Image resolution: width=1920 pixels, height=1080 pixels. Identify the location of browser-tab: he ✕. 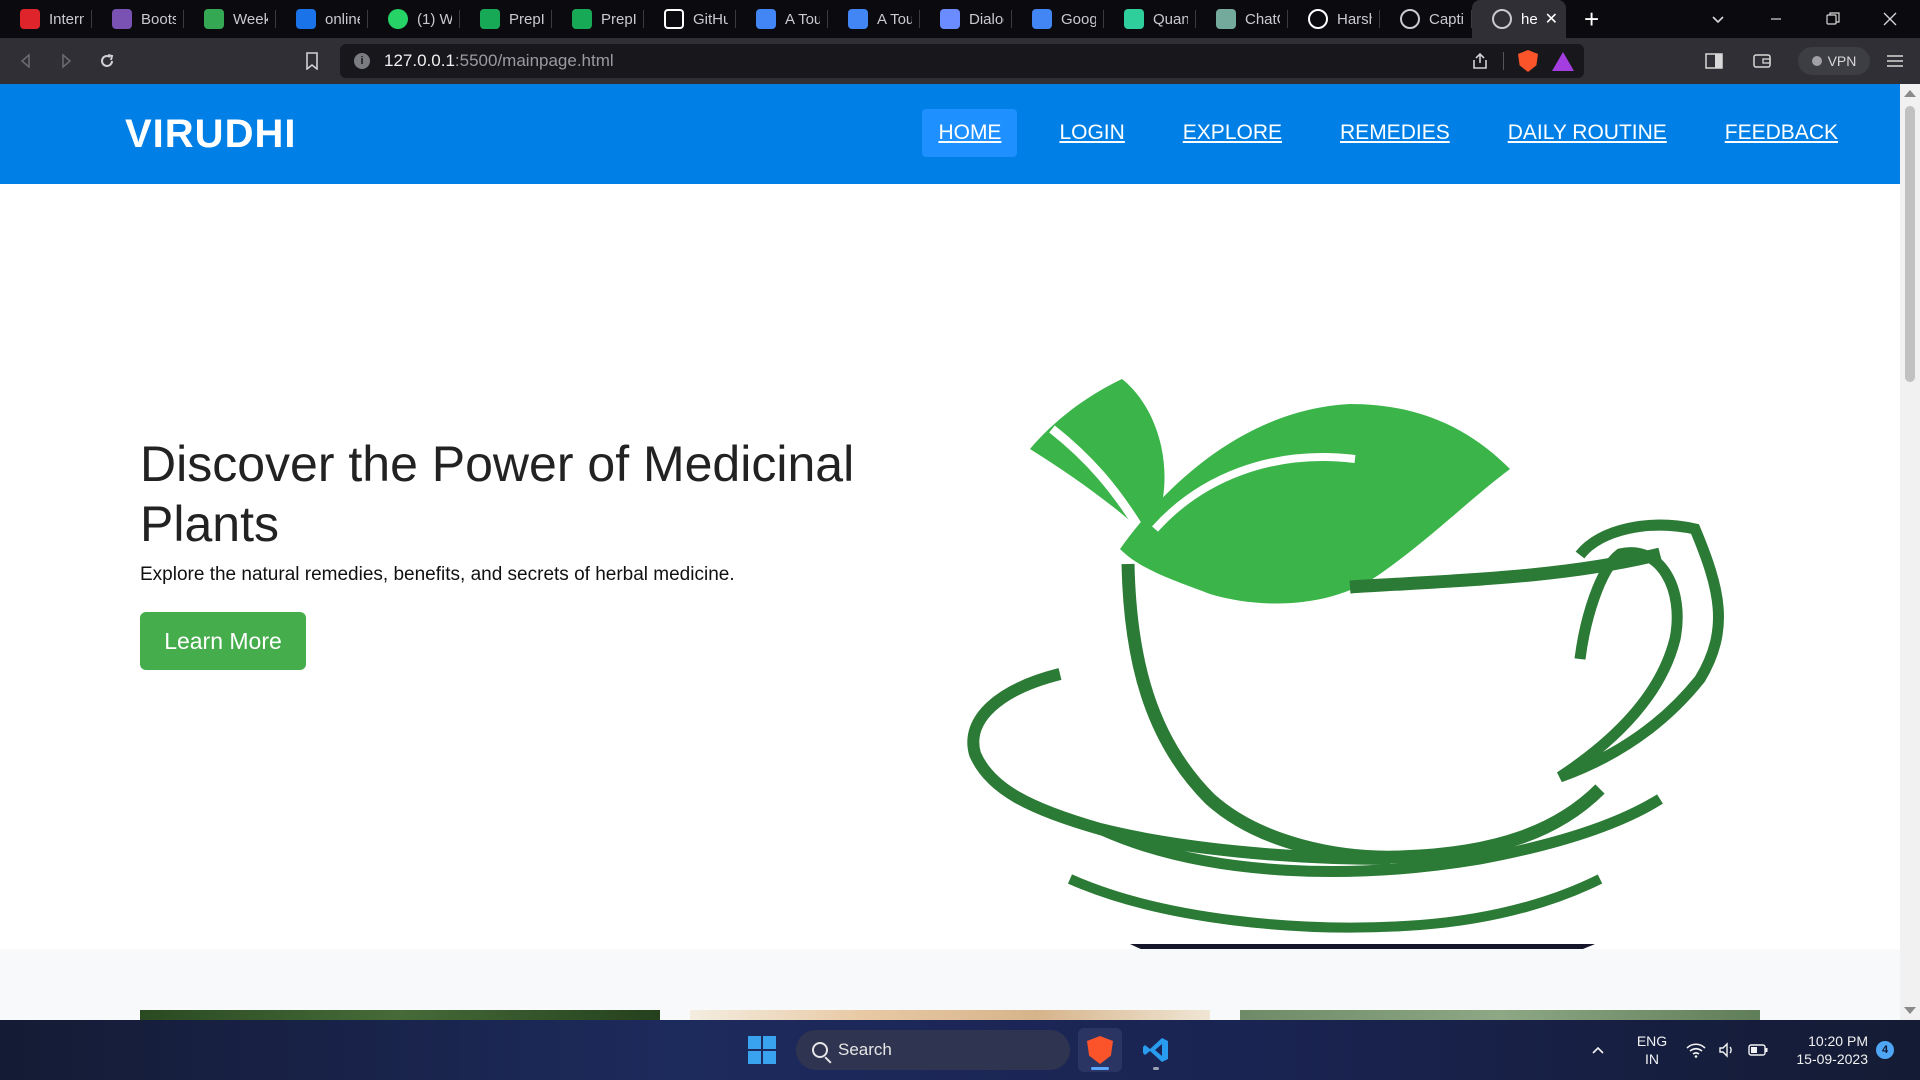
(1519, 19).